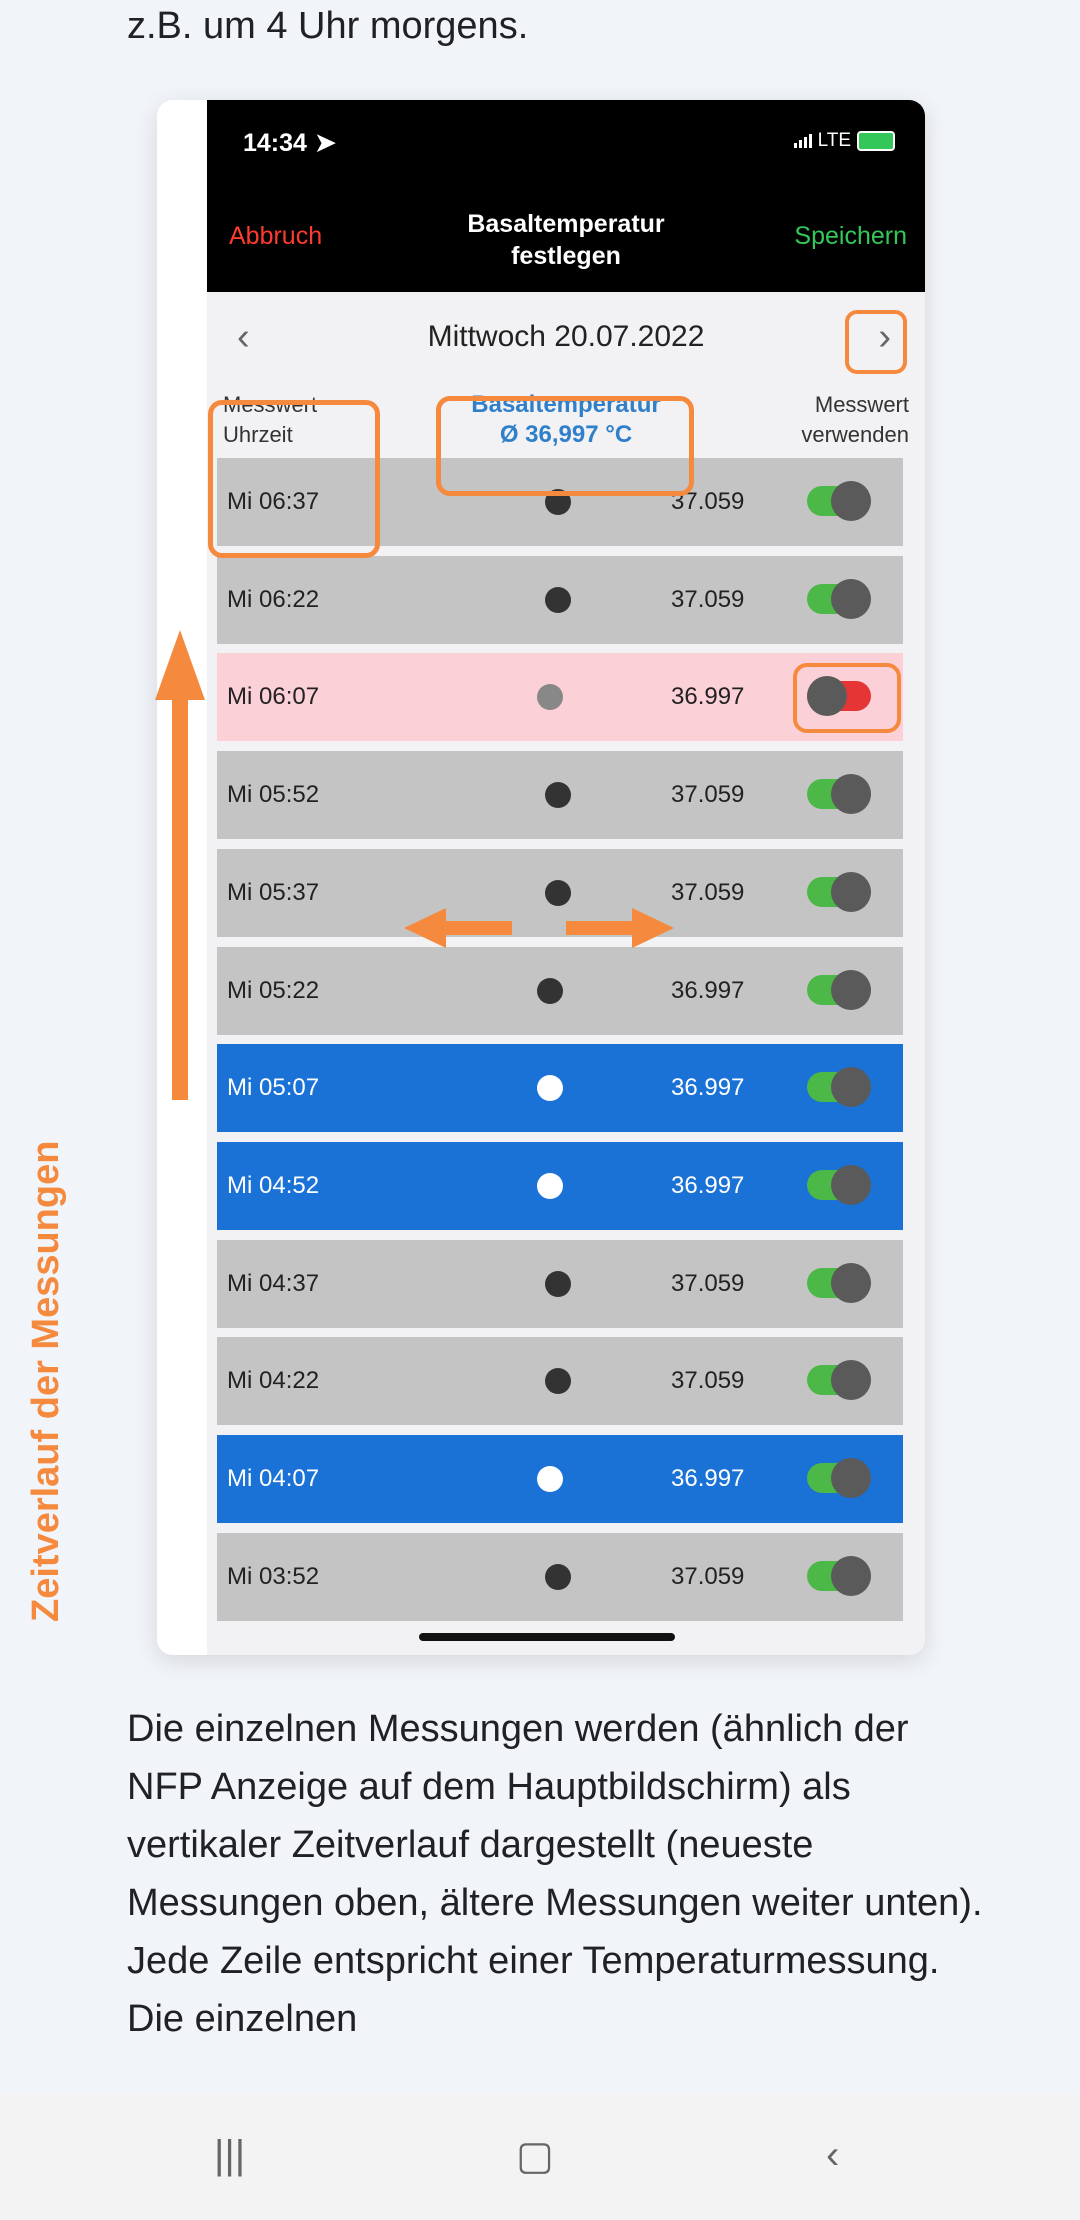 This screenshot has height=2220, width=1080. Describe the element at coordinates (876, 342) in the screenshot. I see `next-day-highlight` at that location.